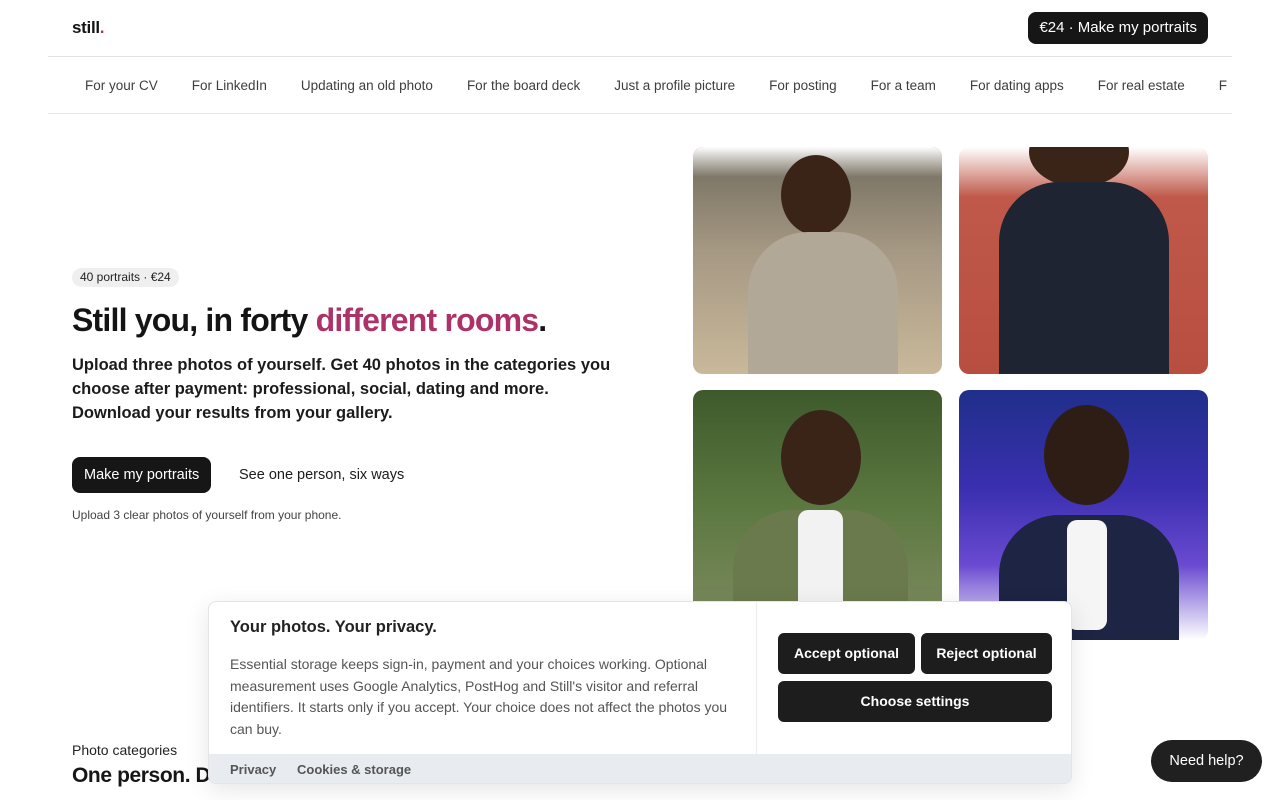  Describe the element at coordinates (1206, 761) in the screenshot. I see `need-help-button: Need help?` at that location.